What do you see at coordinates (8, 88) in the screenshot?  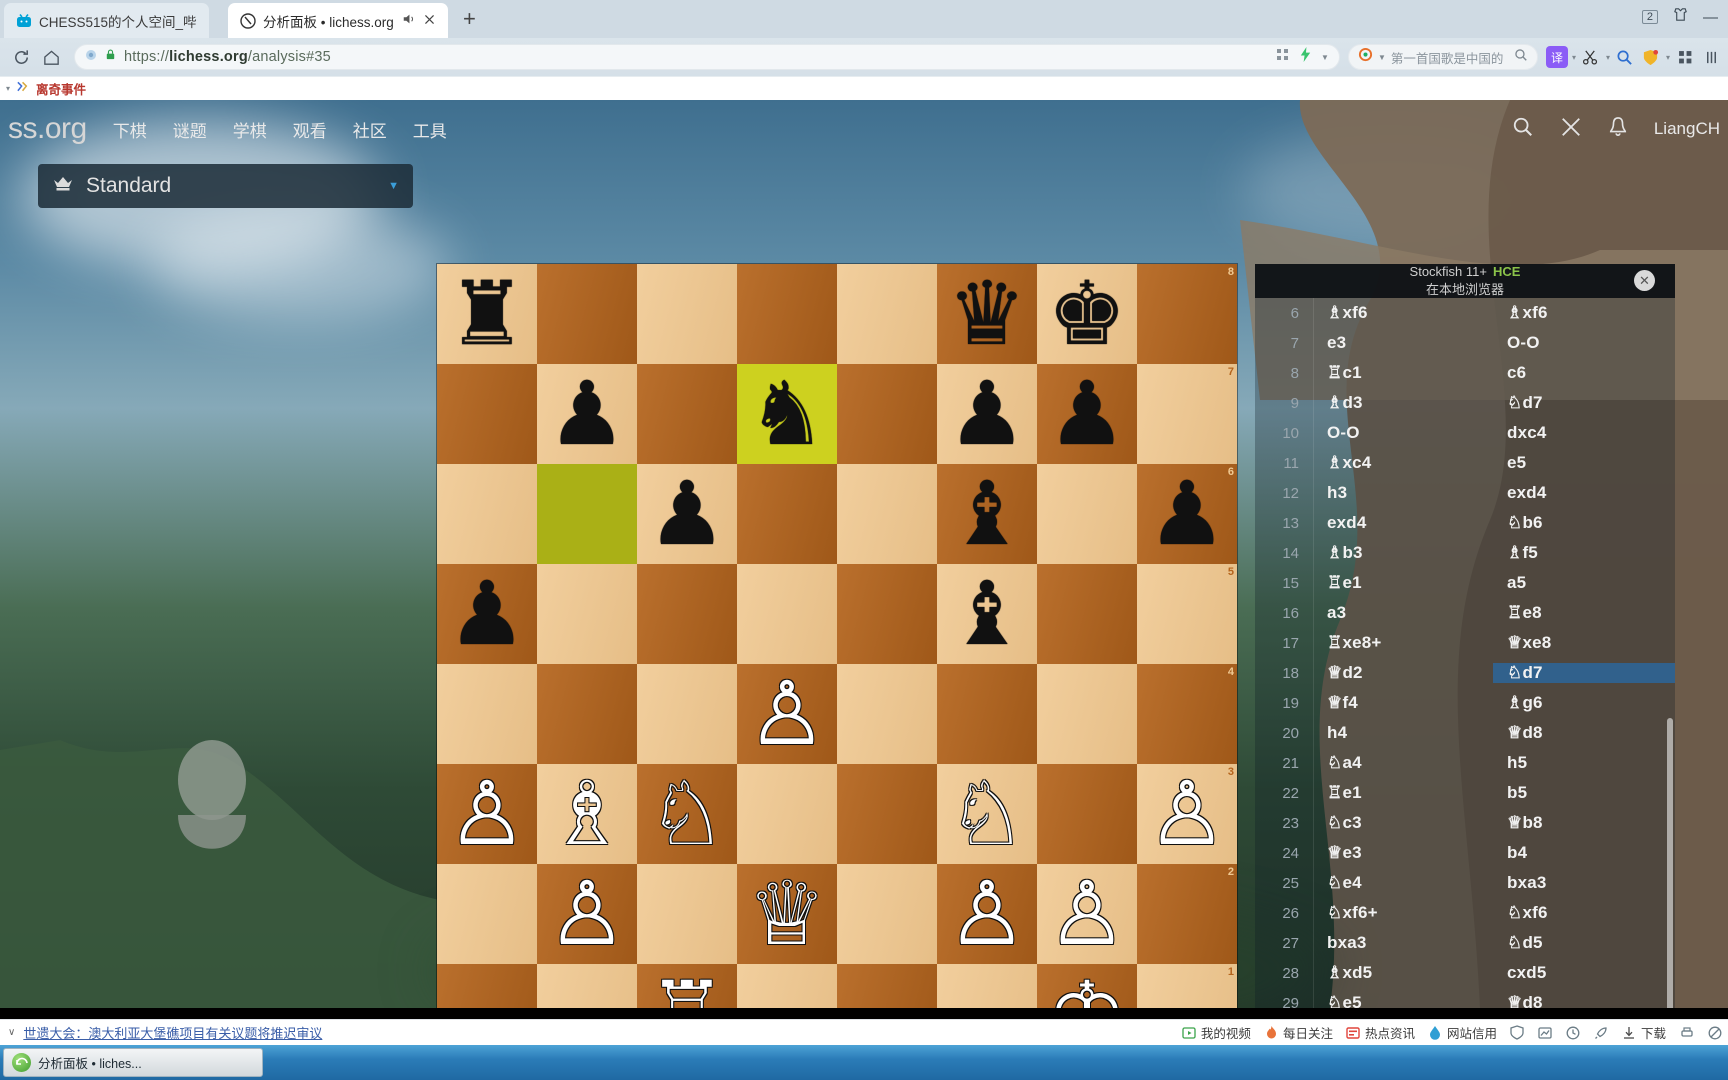 I see `bookmarks-caret-icon: ▾` at bounding box center [8, 88].